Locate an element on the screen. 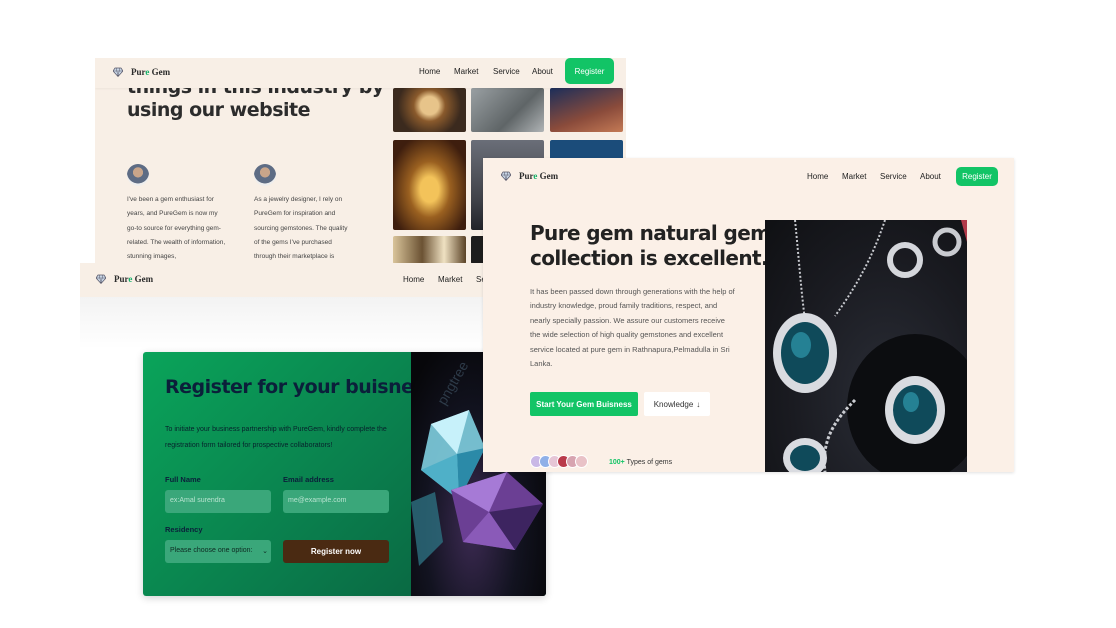  register-title: Register for your buisness! is located at coordinates (304, 387).